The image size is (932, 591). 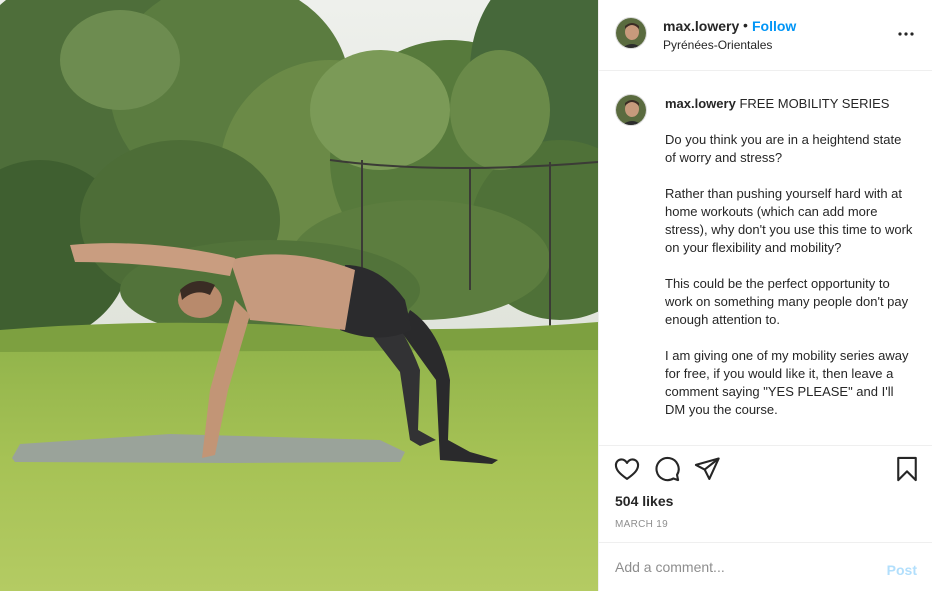 What do you see at coordinates (906, 34) in the screenshot?
I see `more-options-icon` at bounding box center [906, 34].